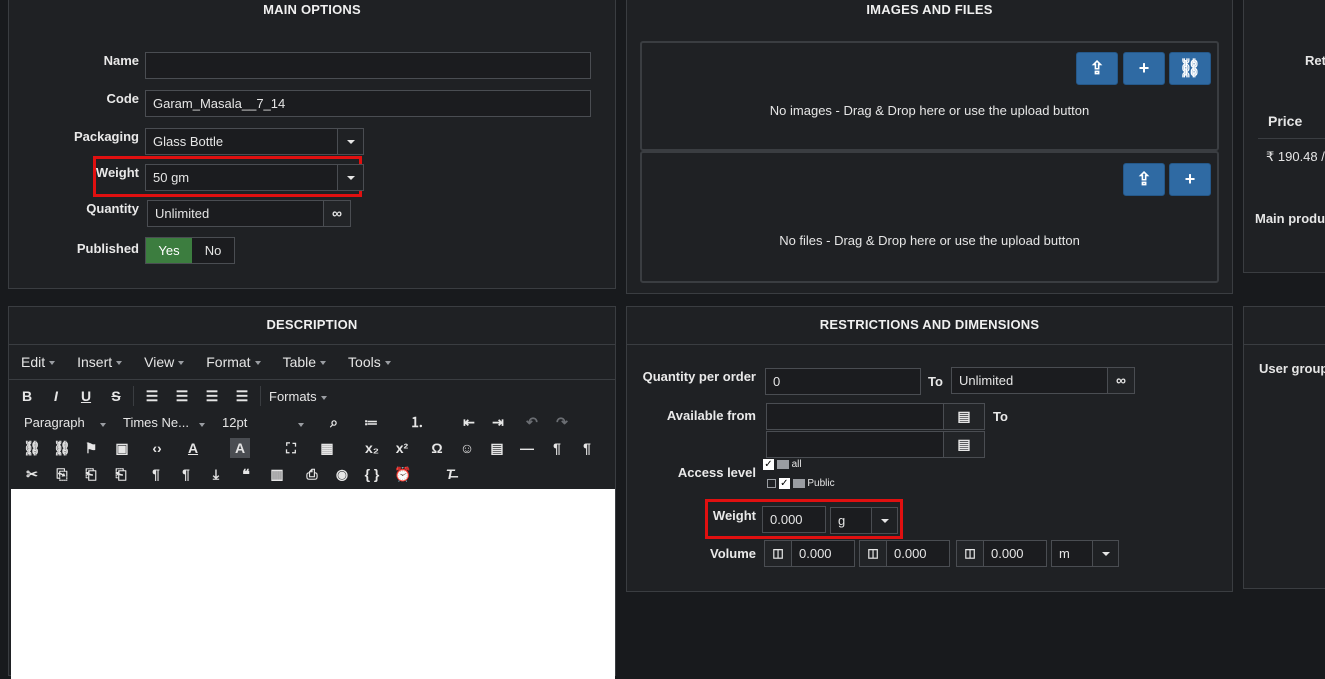  I want to click on underline-icon: U, so click(86, 396).